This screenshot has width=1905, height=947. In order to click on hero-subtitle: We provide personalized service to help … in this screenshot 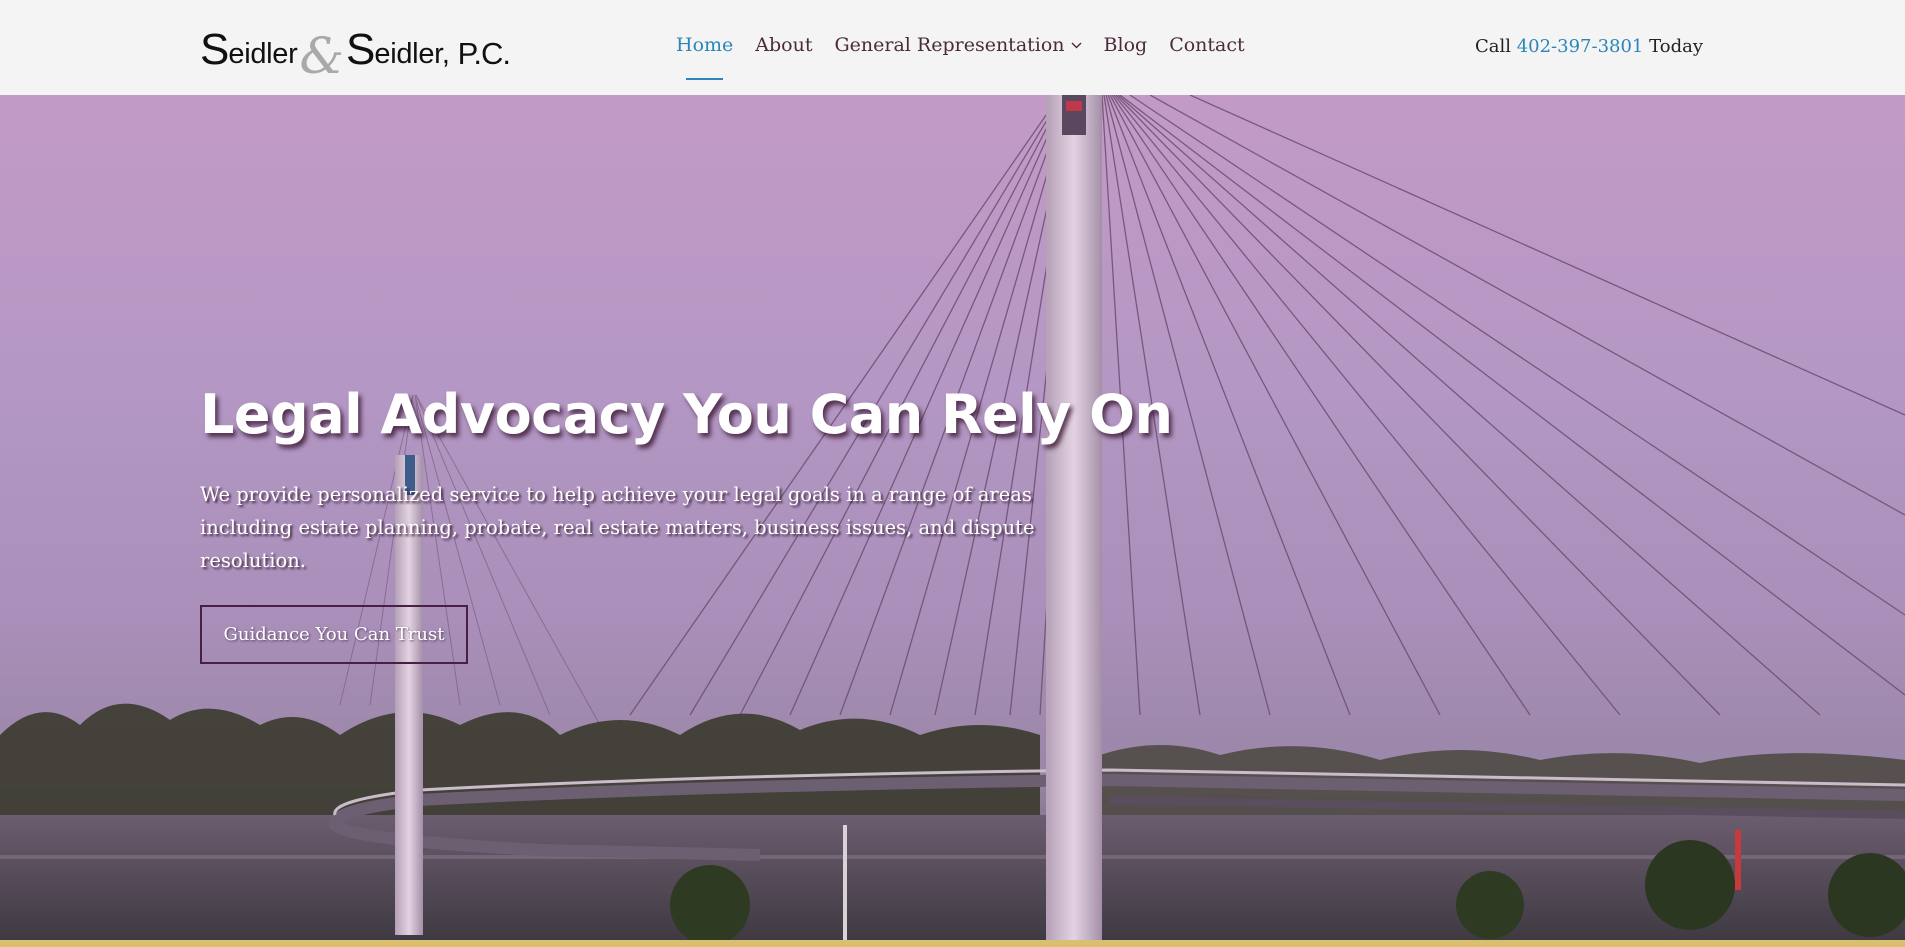, I will do `click(617, 527)`.